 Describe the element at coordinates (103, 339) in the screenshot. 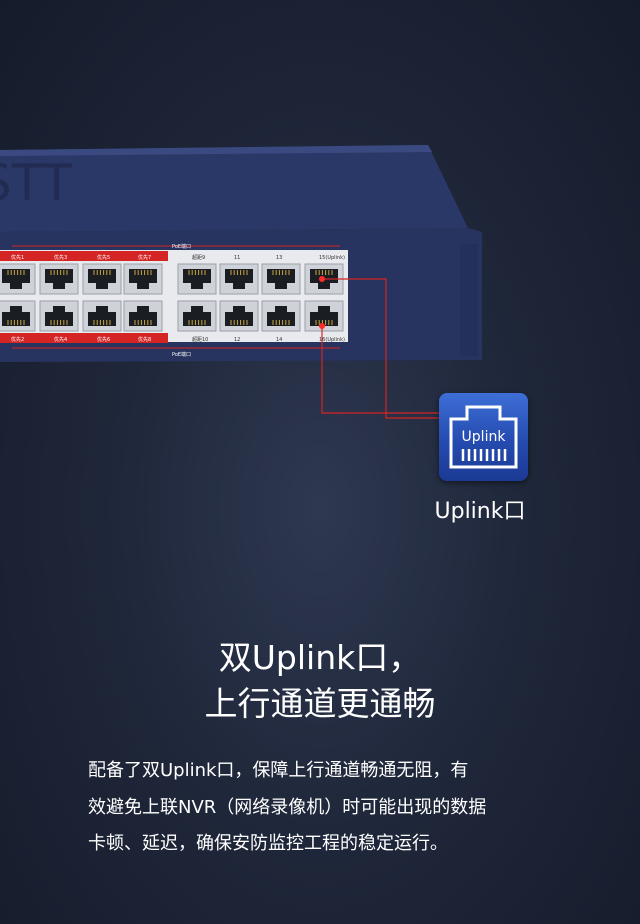

I see `port-label-bottom: 优先6` at that location.